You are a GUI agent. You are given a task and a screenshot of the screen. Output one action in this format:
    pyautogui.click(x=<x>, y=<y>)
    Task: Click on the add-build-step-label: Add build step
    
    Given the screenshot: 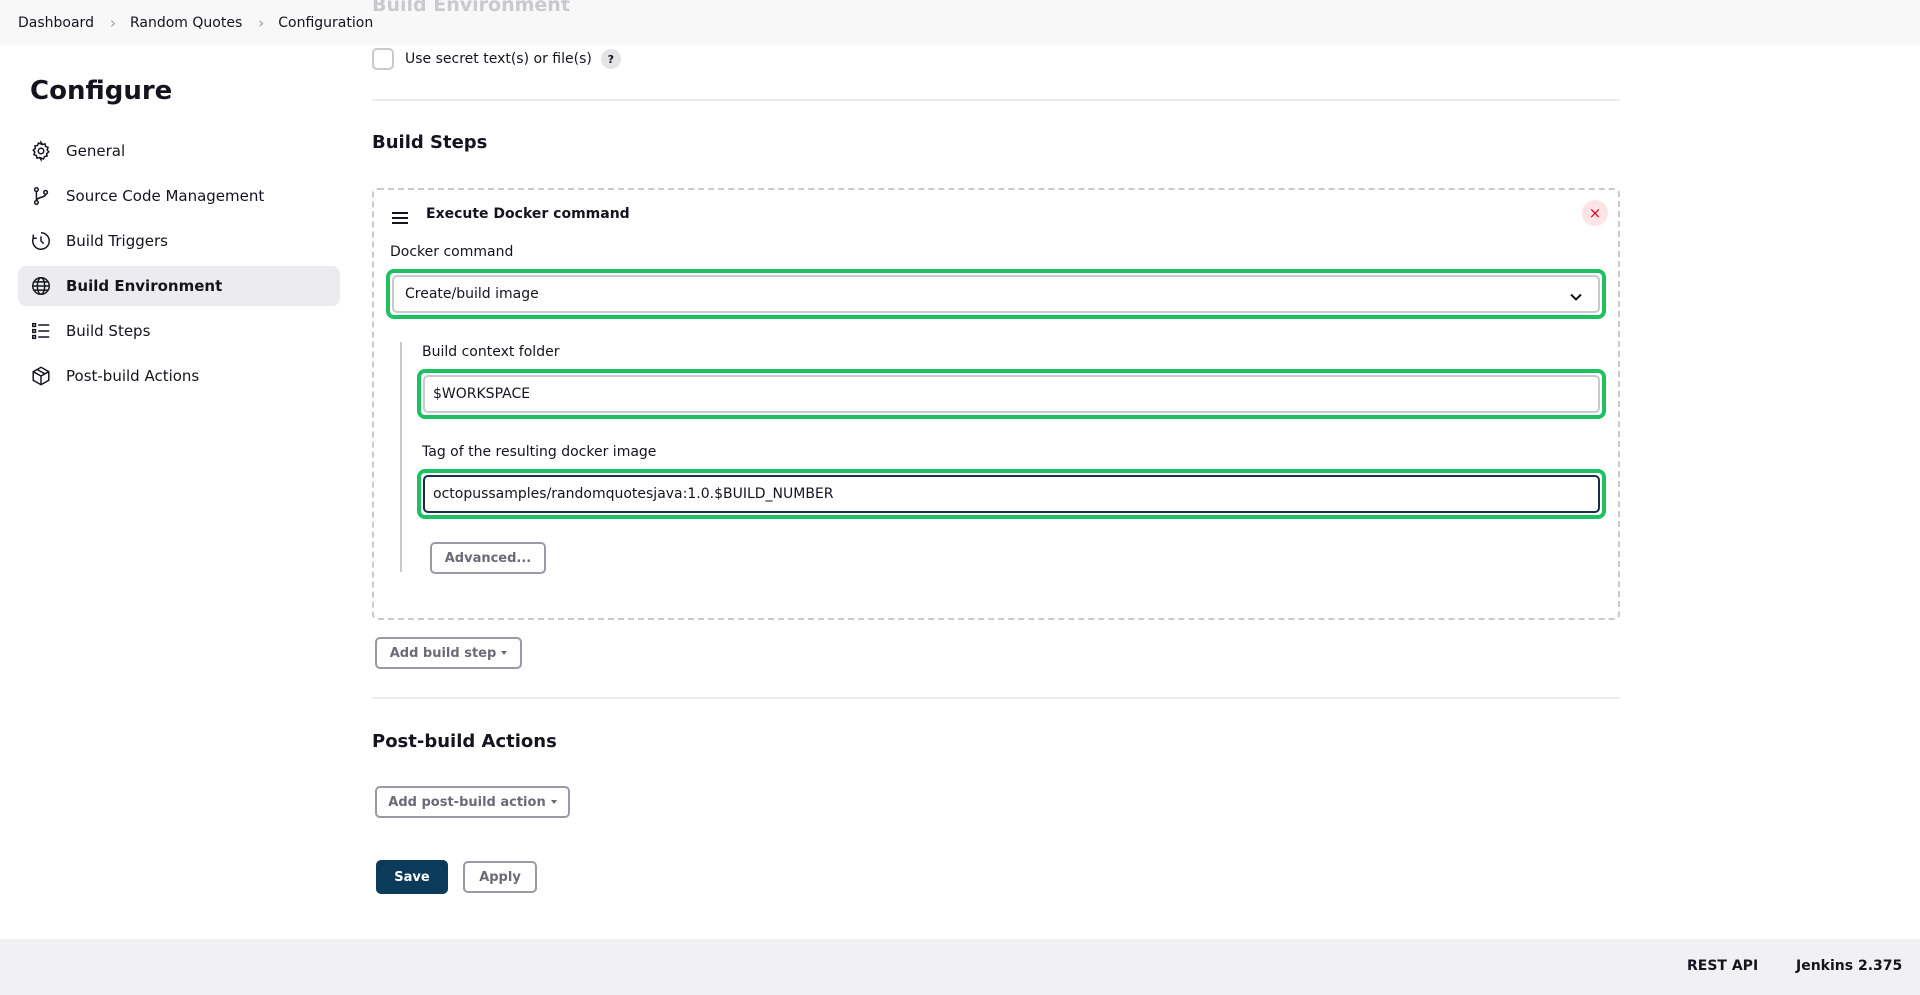 What is the action you would take?
    pyautogui.click(x=443, y=653)
    